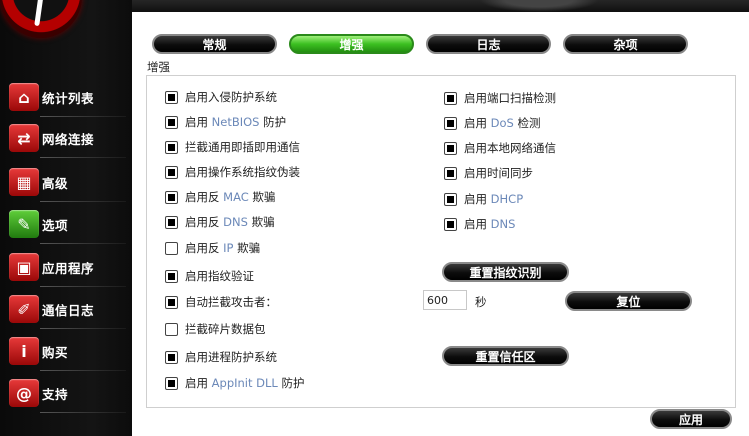 This screenshot has width=749, height=436. I want to click on option-local-network: 启用本地网络通信, so click(500, 148).